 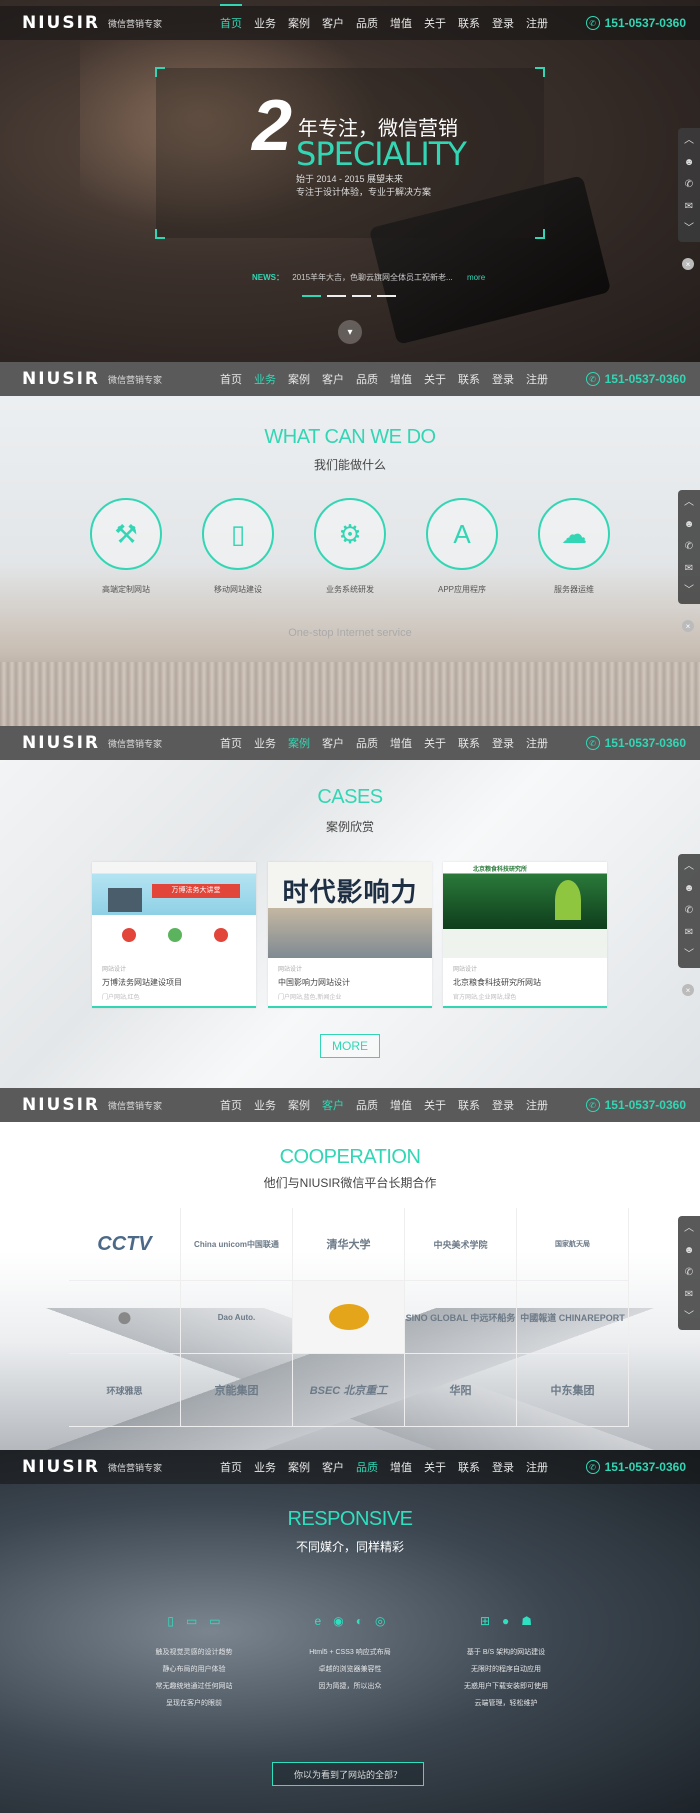 I want to click on case-card: 时代影响力 网站设计 中国影响力网站设计 门户网站,蓝色,新闻企业, so click(x=350, y=935).